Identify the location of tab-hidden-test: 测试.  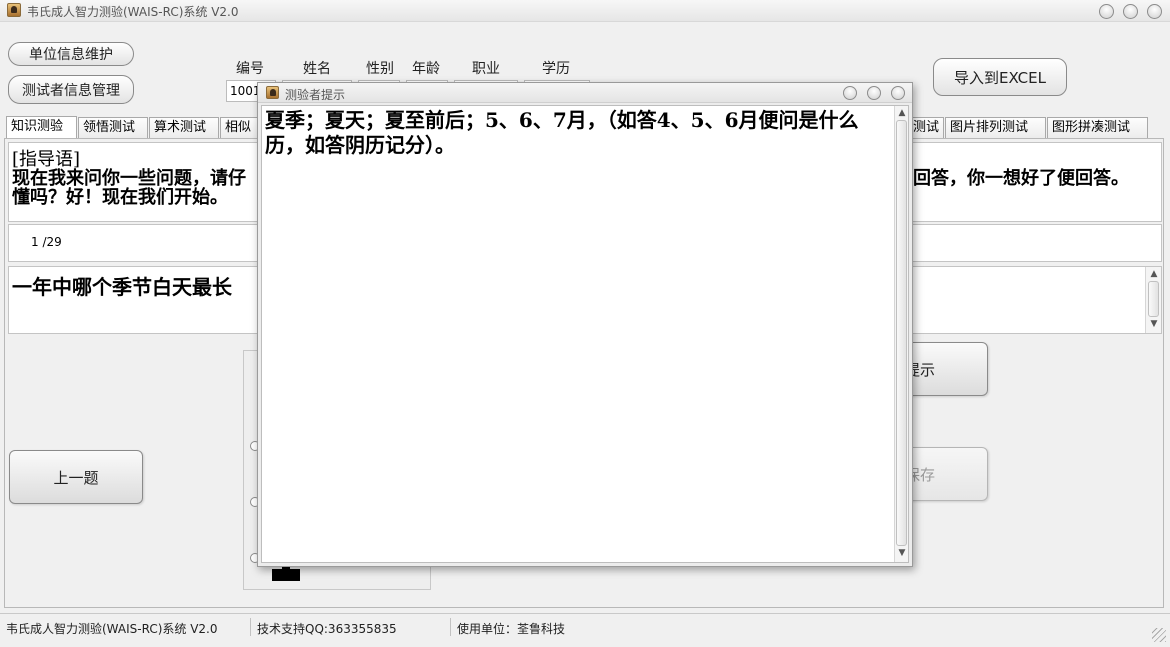
(926, 127).